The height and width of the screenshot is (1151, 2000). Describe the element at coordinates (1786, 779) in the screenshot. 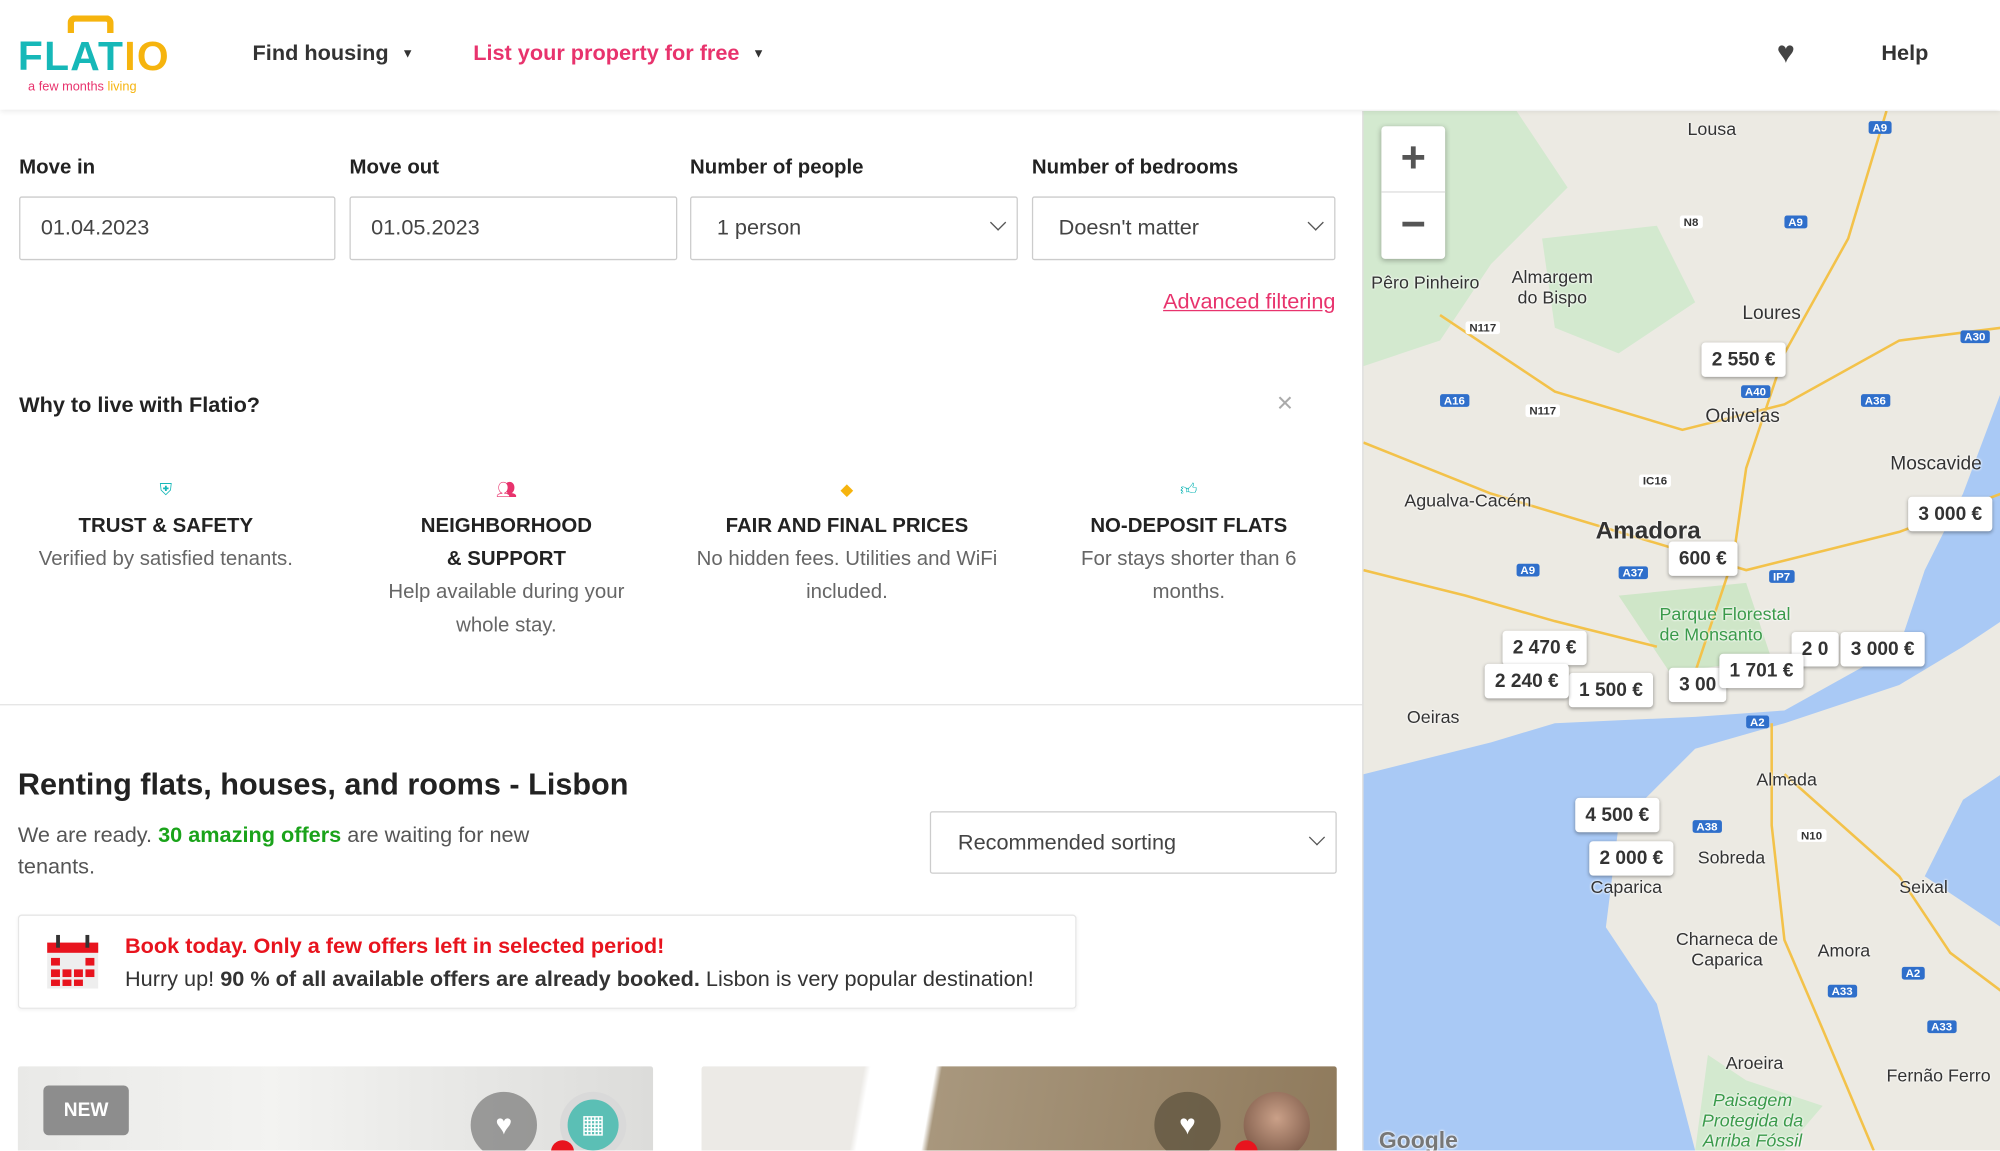

I see `map-place: Almada` at that location.